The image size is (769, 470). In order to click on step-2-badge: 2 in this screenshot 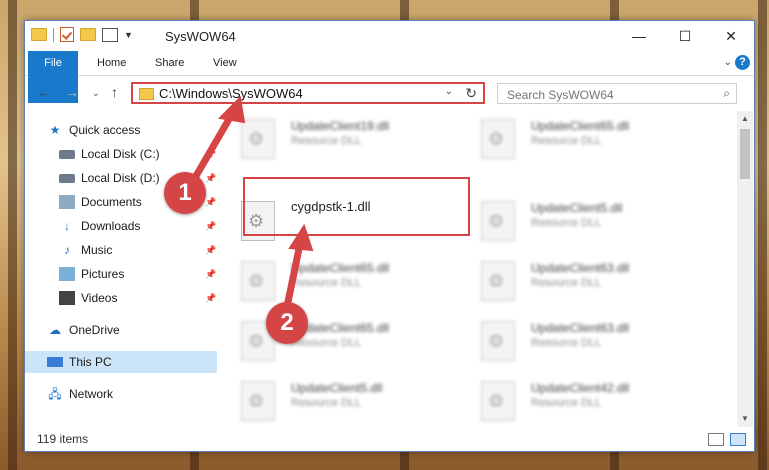, I will do `click(287, 323)`.